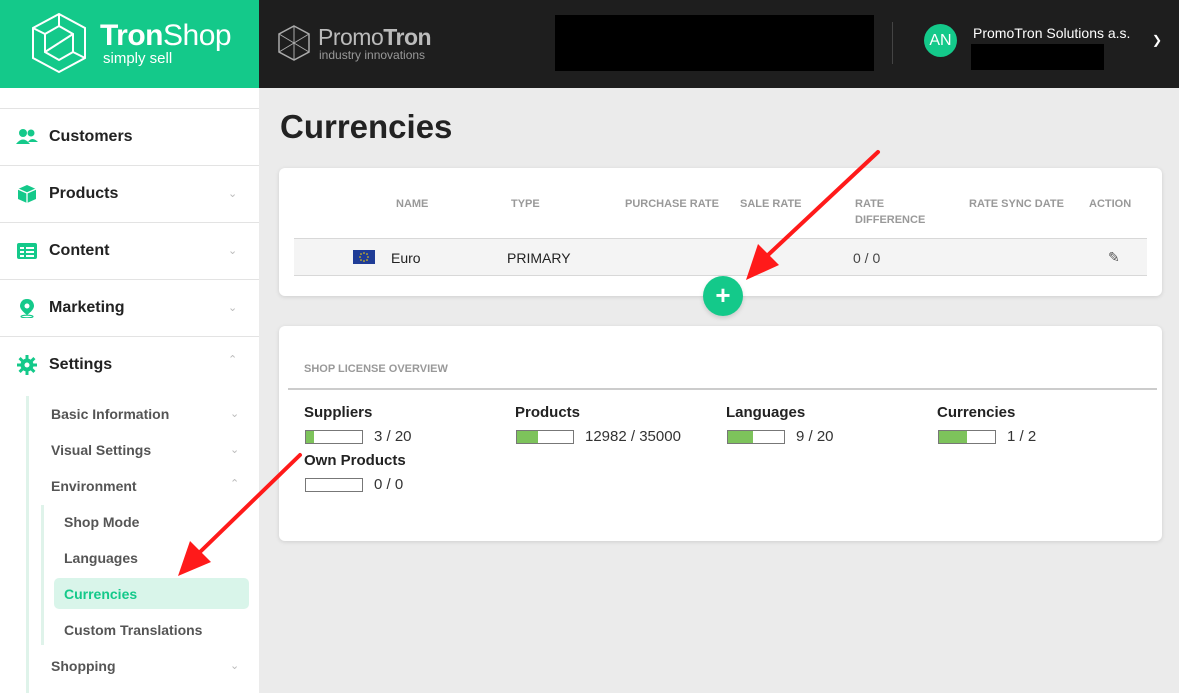  Describe the element at coordinates (138, 58) in the screenshot. I see `brand-tagline: simply sell` at that location.